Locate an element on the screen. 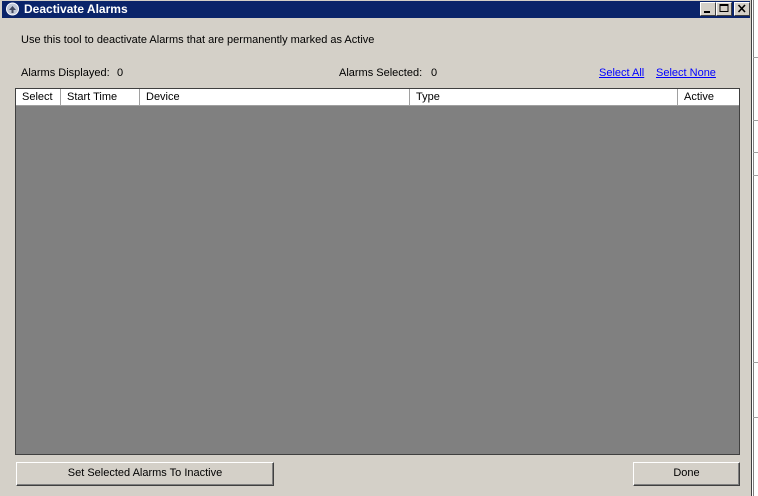 This screenshot has width=758, height=496. set-selected-inactive-button: Set Selected Alarms To Inactive is located at coordinates (145, 474).